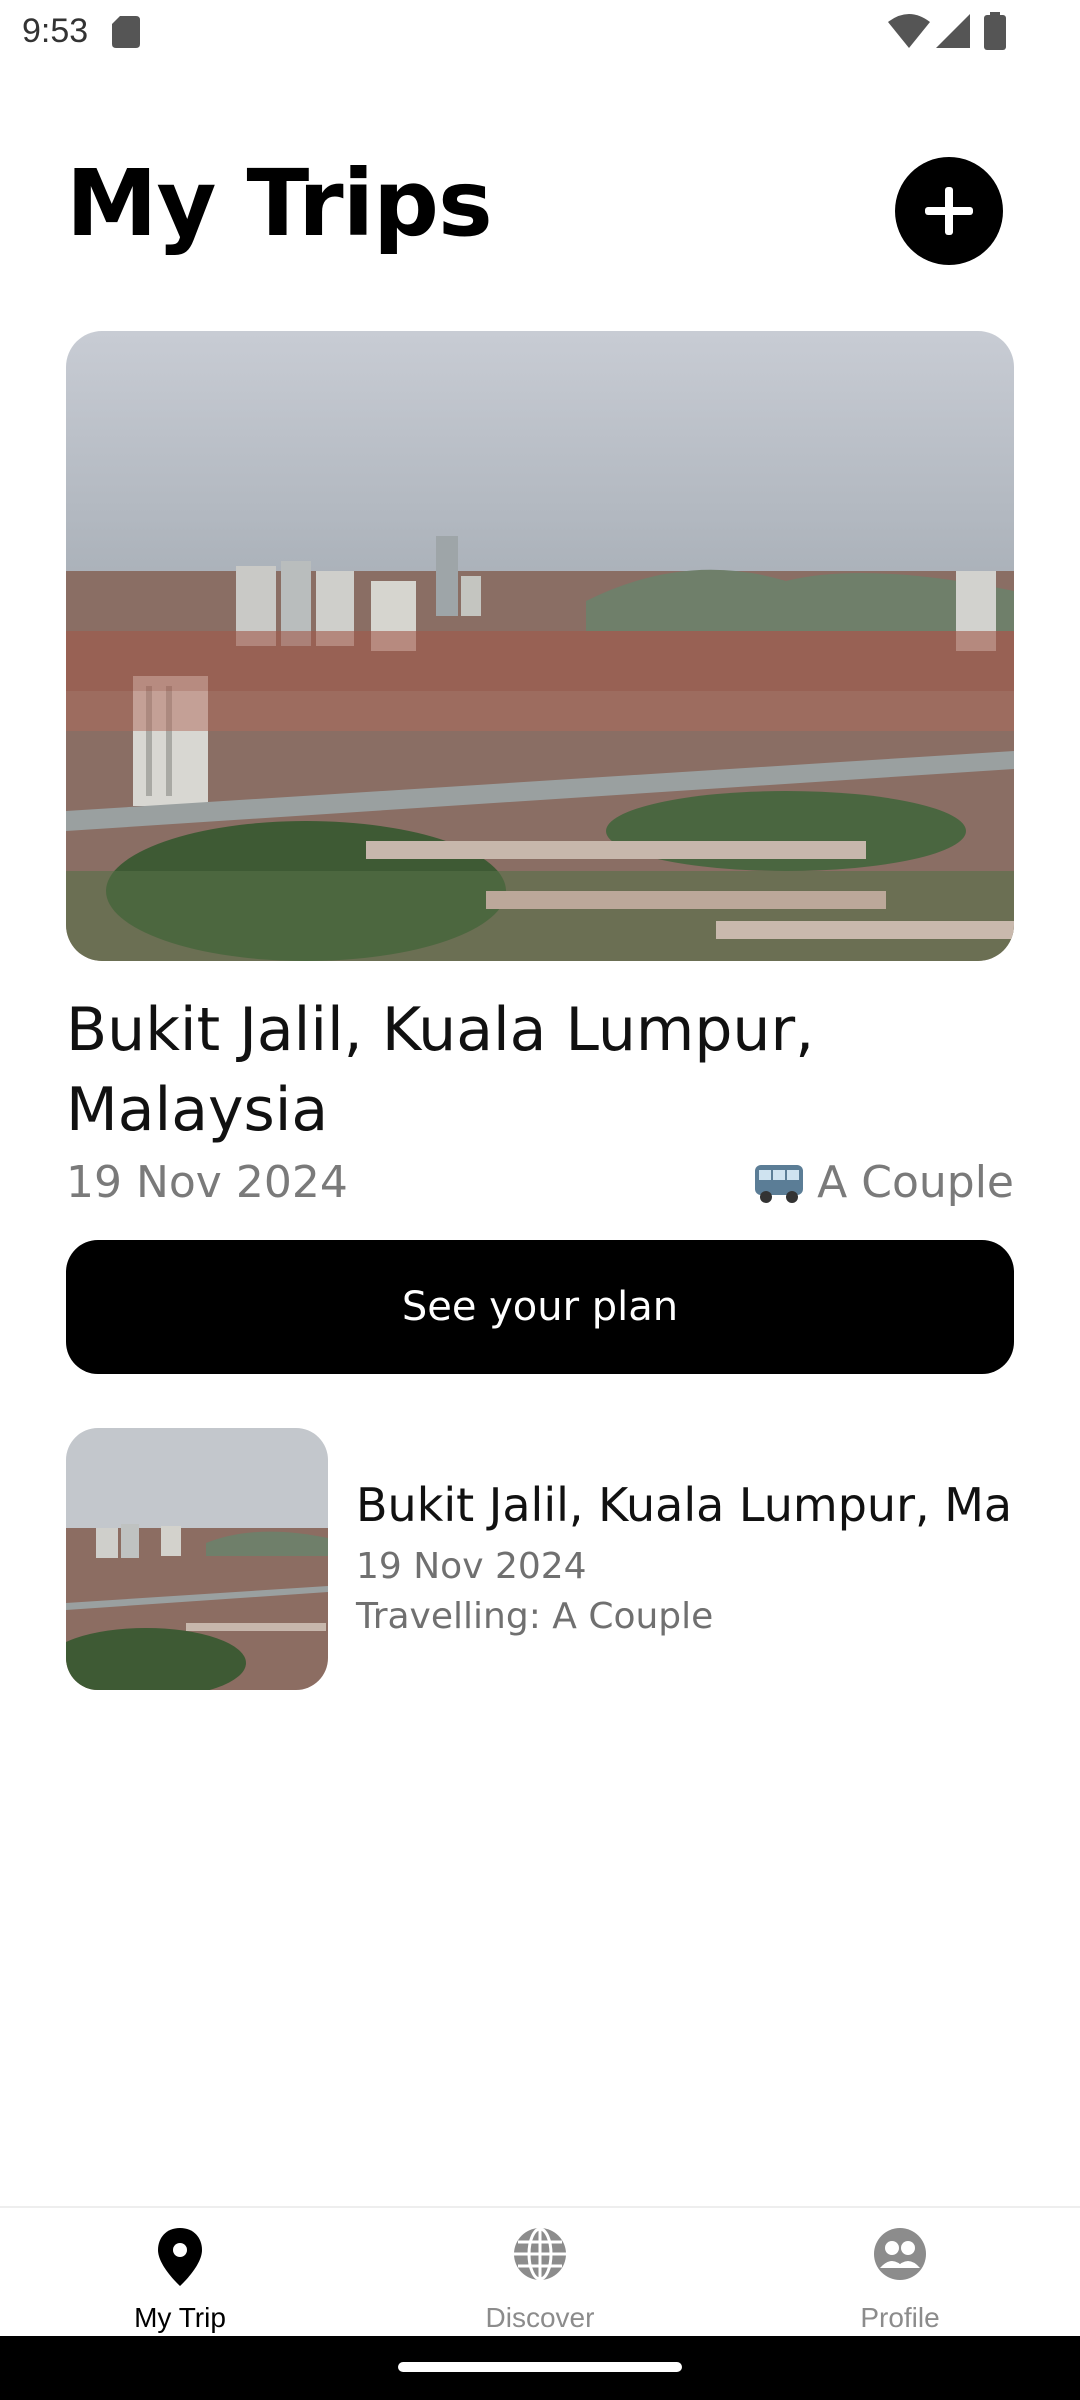 The width and height of the screenshot is (1080, 2400). I want to click on nav-my-trip-label: My Trip, so click(180, 2317).